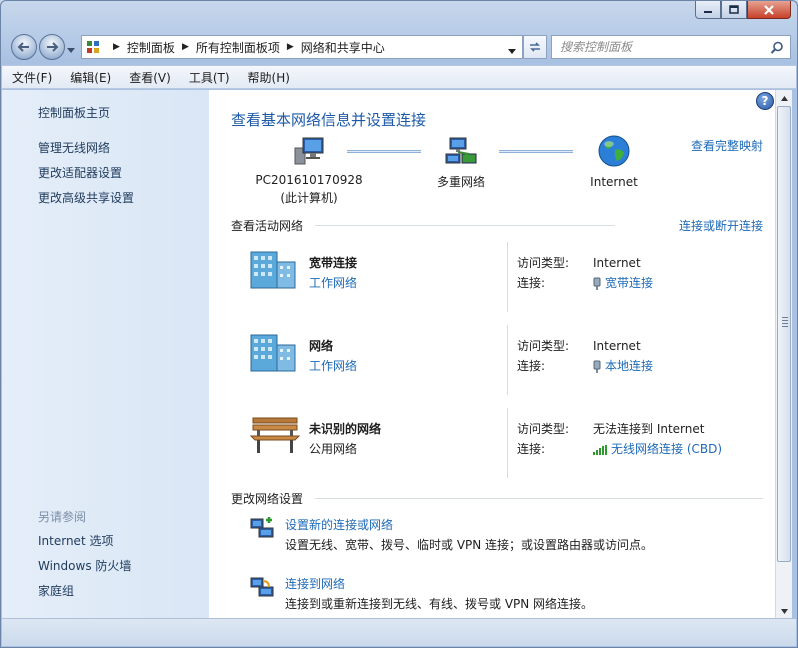  I want to click on see-also-firewall: Windows 防火墙, so click(84, 565).